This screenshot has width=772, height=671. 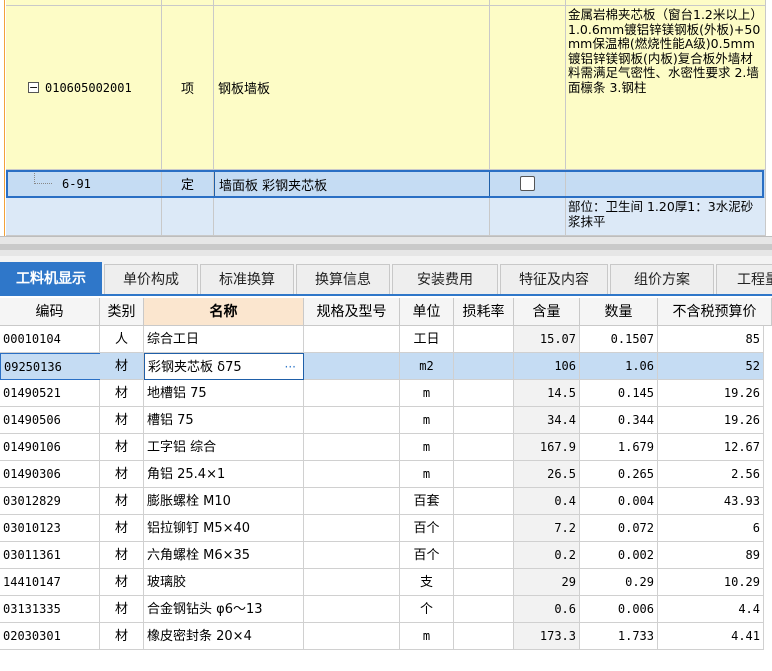 What do you see at coordinates (554, 279) in the screenshot?
I see `tab-features-content: 特征及内容` at bounding box center [554, 279].